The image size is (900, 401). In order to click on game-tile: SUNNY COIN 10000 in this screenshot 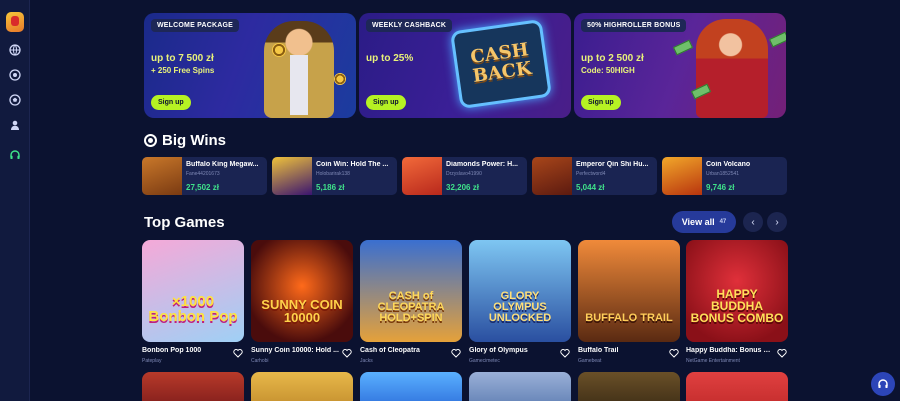, I will do `click(302, 291)`.